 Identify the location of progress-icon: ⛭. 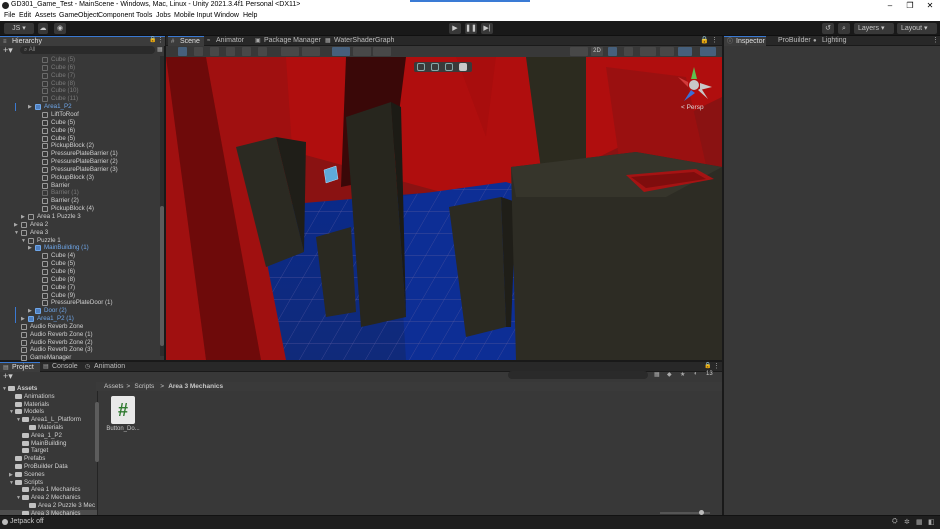
(895, 522).